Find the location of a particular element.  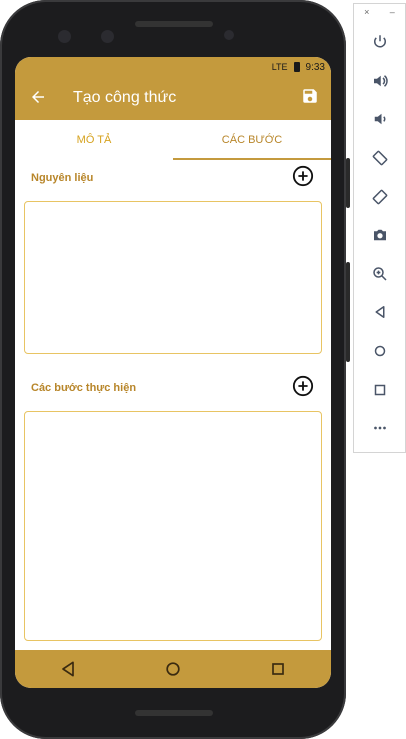

volume-down-button is located at coordinates (379, 119).